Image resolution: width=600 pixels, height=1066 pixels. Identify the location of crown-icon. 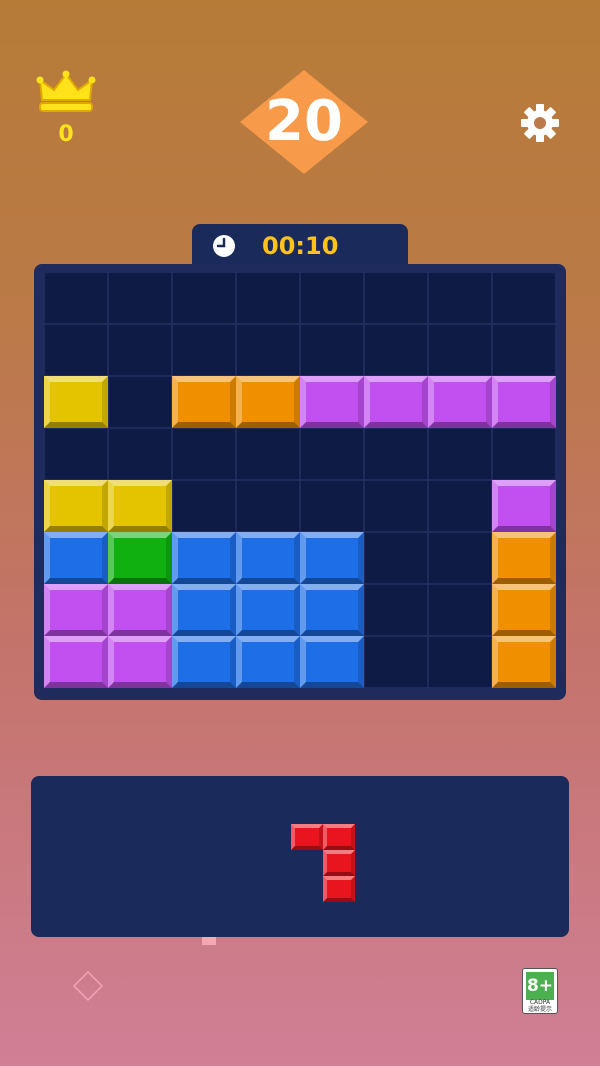
(66, 91).